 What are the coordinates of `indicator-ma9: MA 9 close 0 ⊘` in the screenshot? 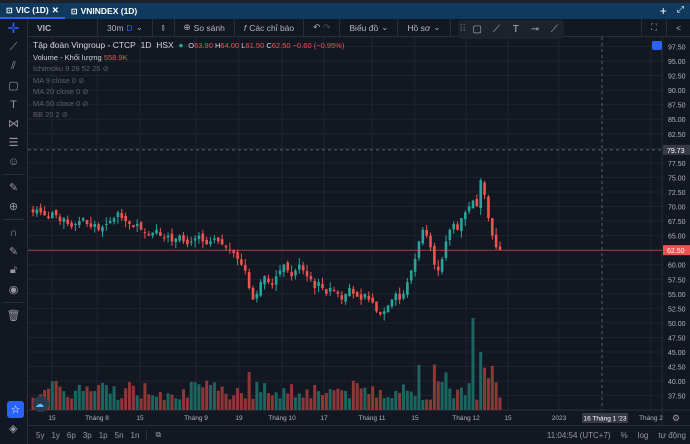 It's located at (188, 81).